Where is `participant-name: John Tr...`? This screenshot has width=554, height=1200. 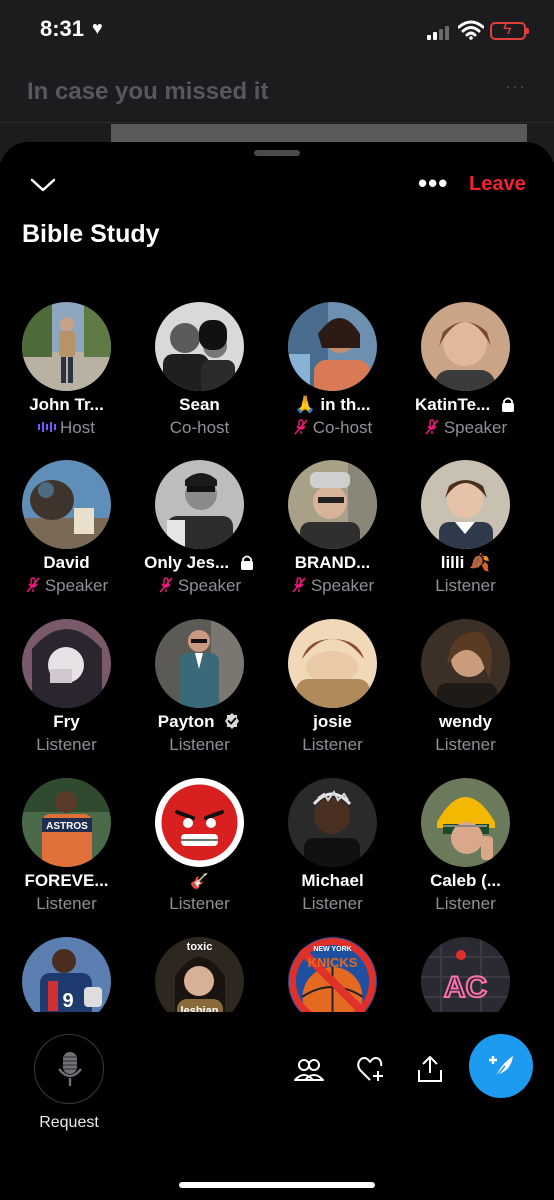
participant-name: John Tr... is located at coordinates (66, 404).